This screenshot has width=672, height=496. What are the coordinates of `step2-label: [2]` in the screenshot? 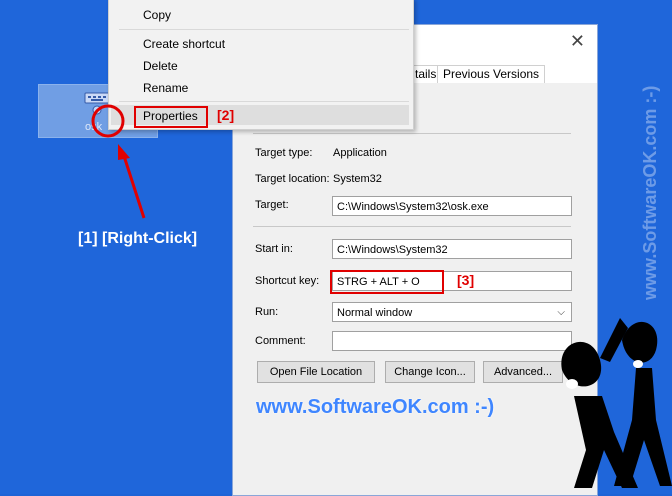 It's located at (226, 115).